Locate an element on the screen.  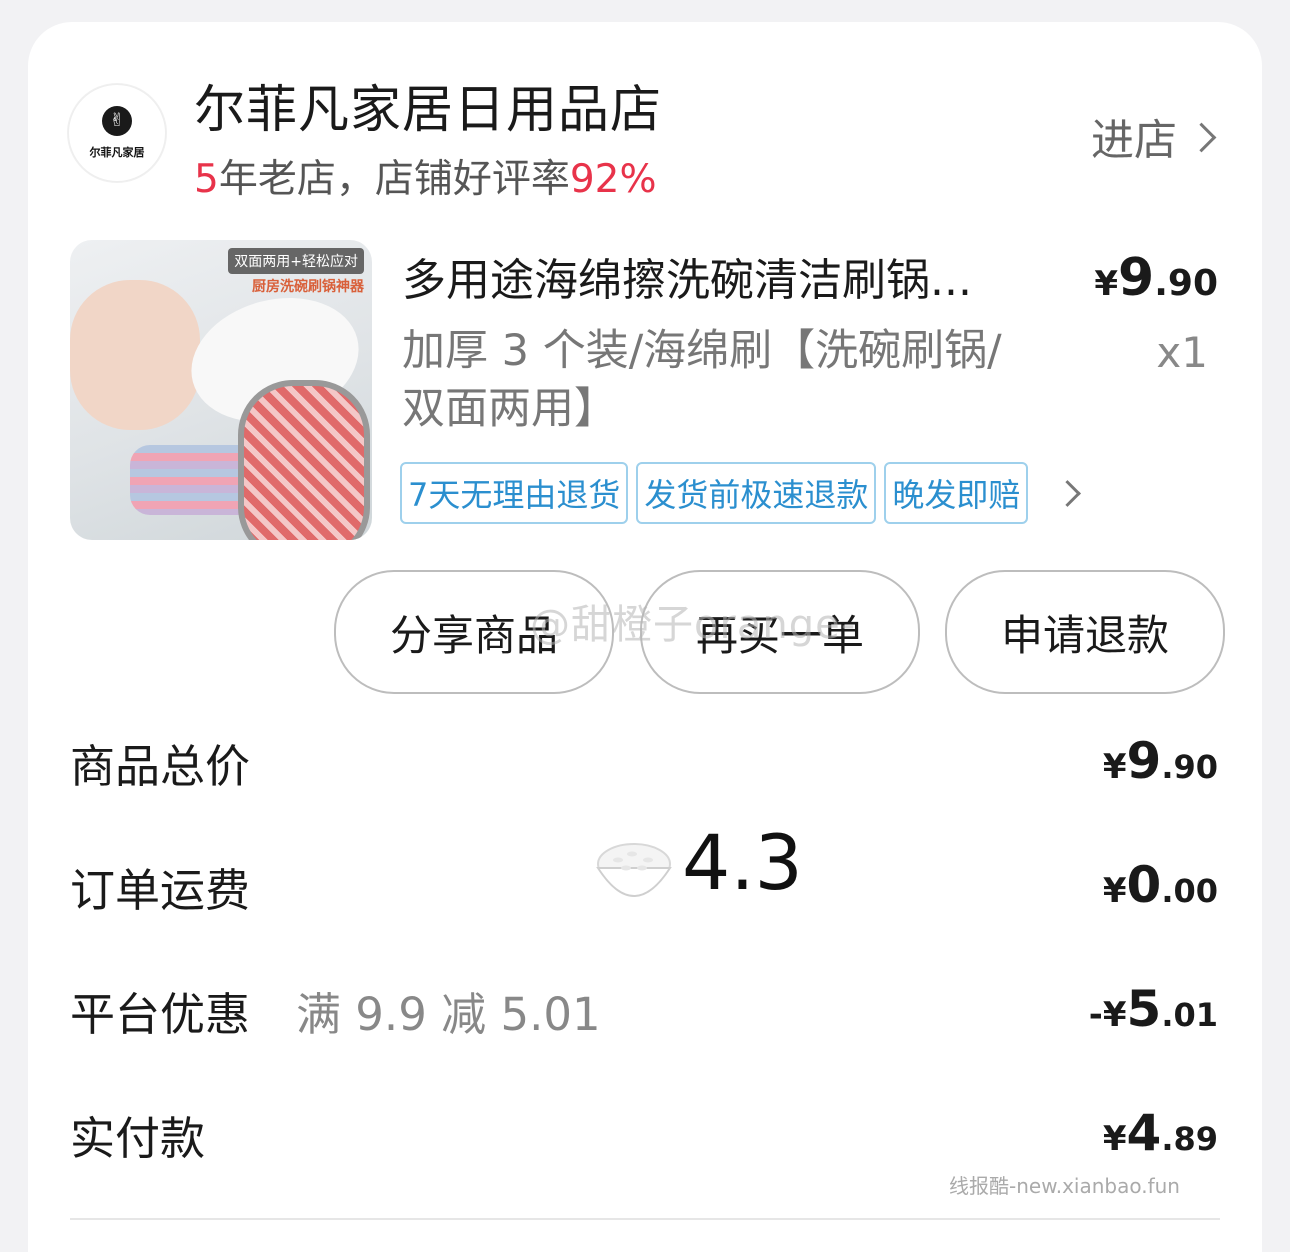
shipping-label: 订单运费 is located at coordinates (160, 890).